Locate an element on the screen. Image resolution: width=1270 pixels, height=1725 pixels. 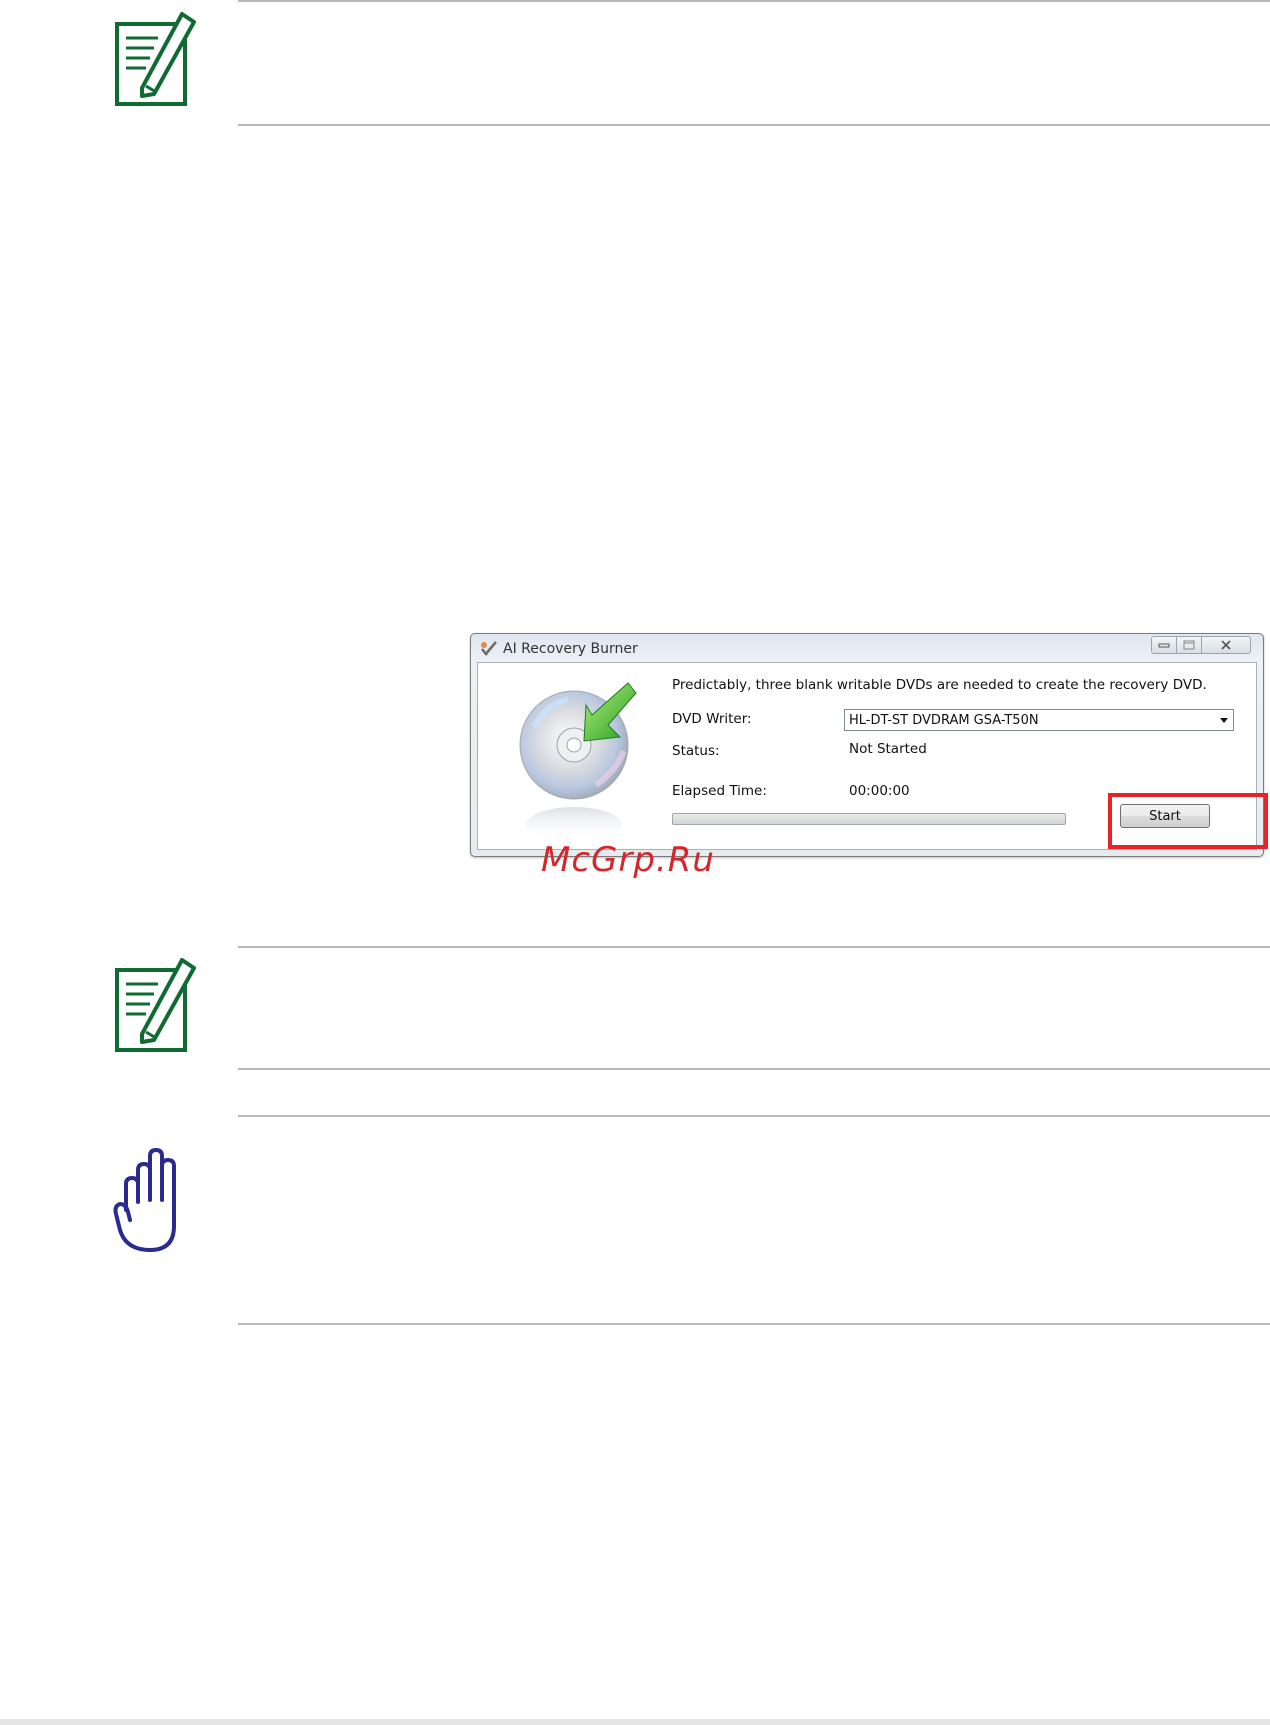
minimize-button is located at coordinates (1164, 645).